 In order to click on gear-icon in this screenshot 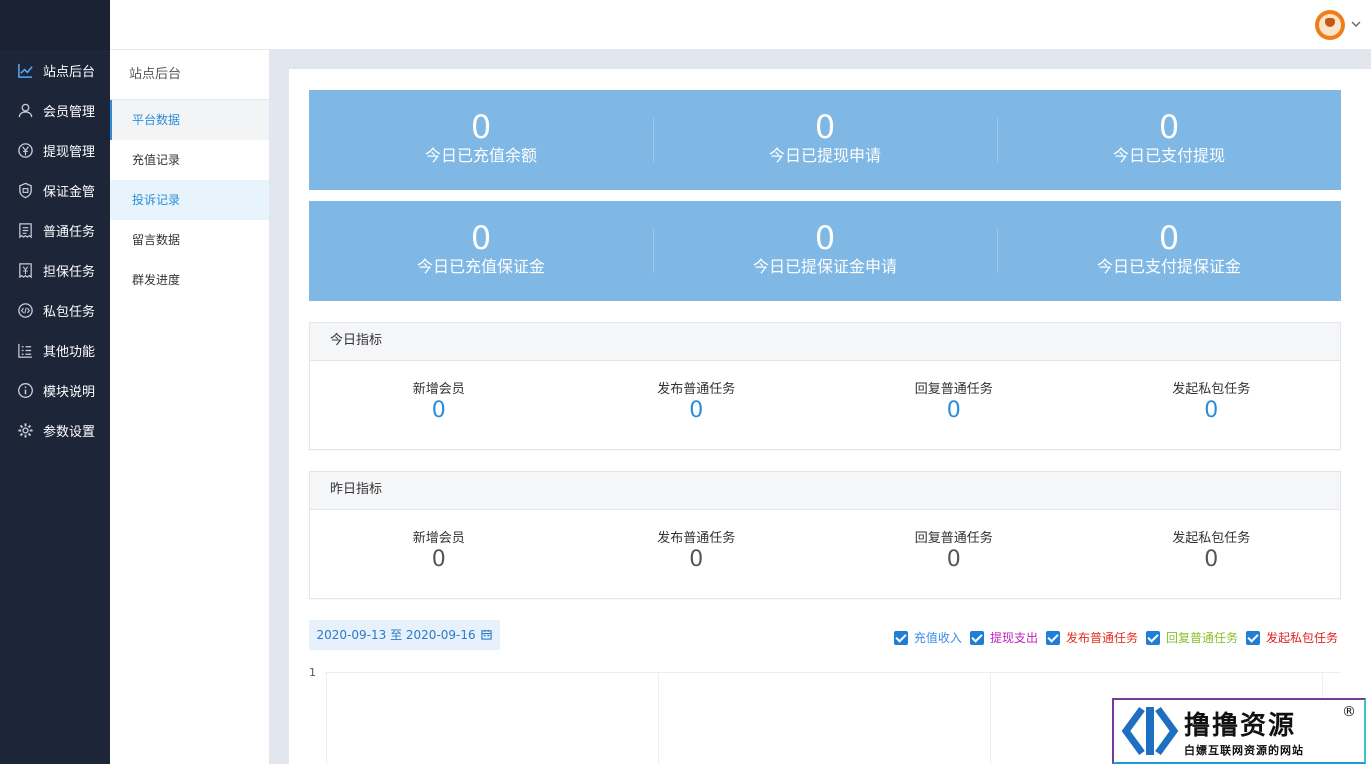, I will do `click(25, 430)`.